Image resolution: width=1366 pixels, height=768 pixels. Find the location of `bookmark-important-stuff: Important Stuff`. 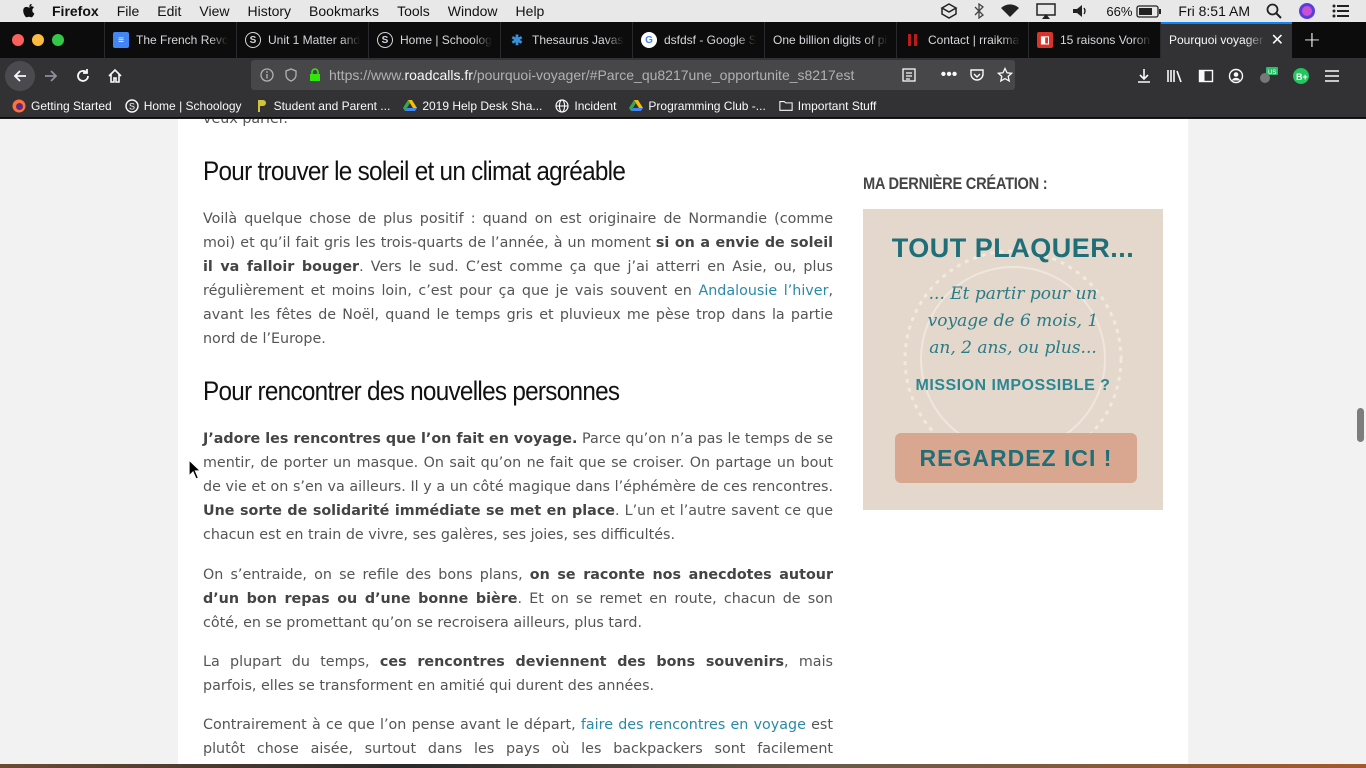

bookmark-important-stuff: Important Stuff is located at coordinates (828, 105).